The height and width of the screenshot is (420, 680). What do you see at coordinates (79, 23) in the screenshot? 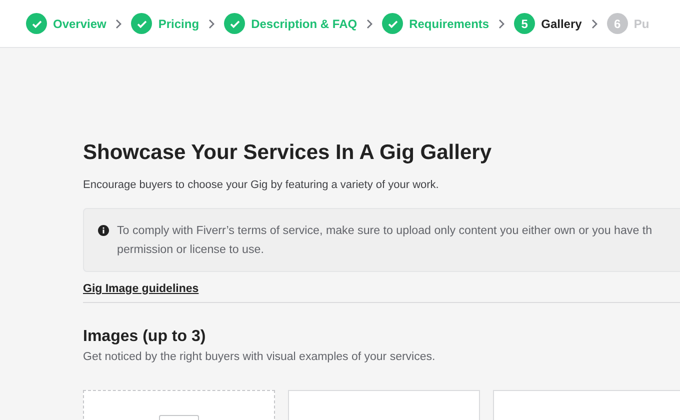
I see `step-link: Overview` at bounding box center [79, 23].